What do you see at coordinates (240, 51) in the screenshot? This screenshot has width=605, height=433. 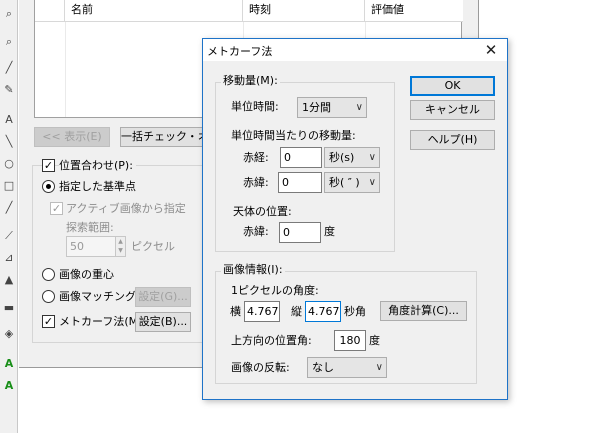 I see `dialog-title: メトカーフ法` at bounding box center [240, 51].